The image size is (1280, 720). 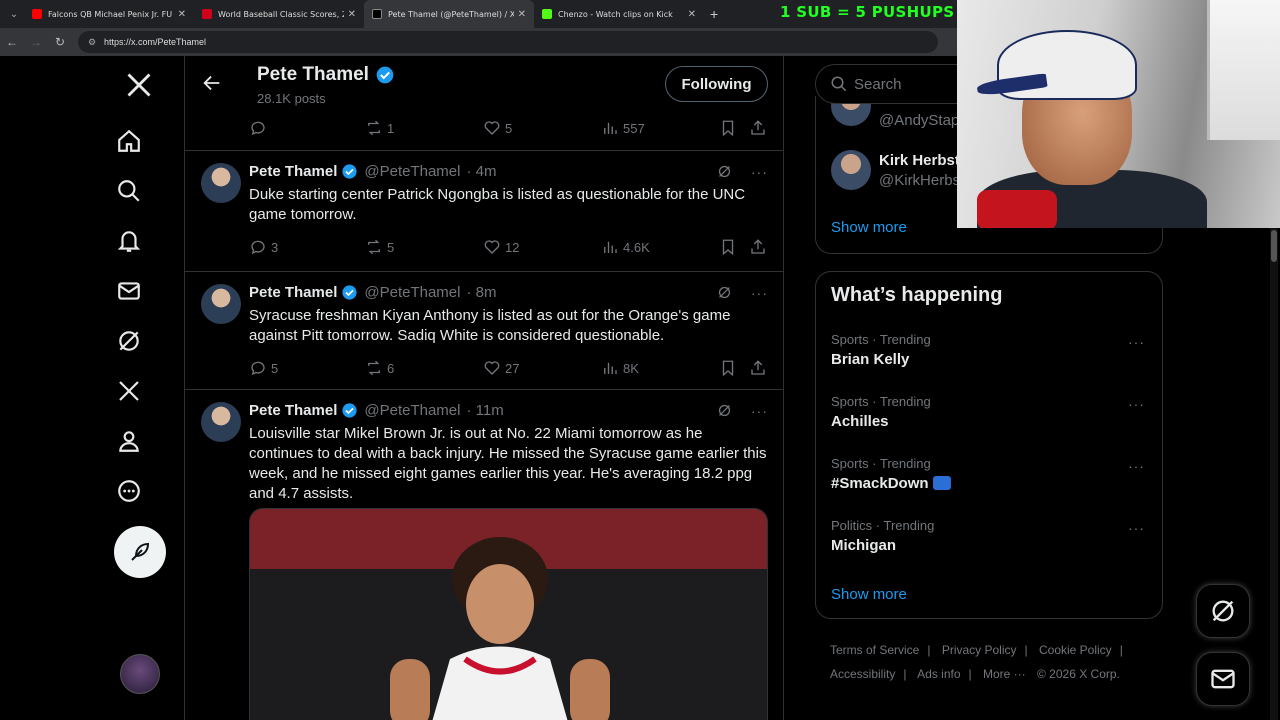 What do you see at coordinates (938, 674) in the screenshot?
I see `ads-info-link: Ads info` at bounding box center [938, 674].